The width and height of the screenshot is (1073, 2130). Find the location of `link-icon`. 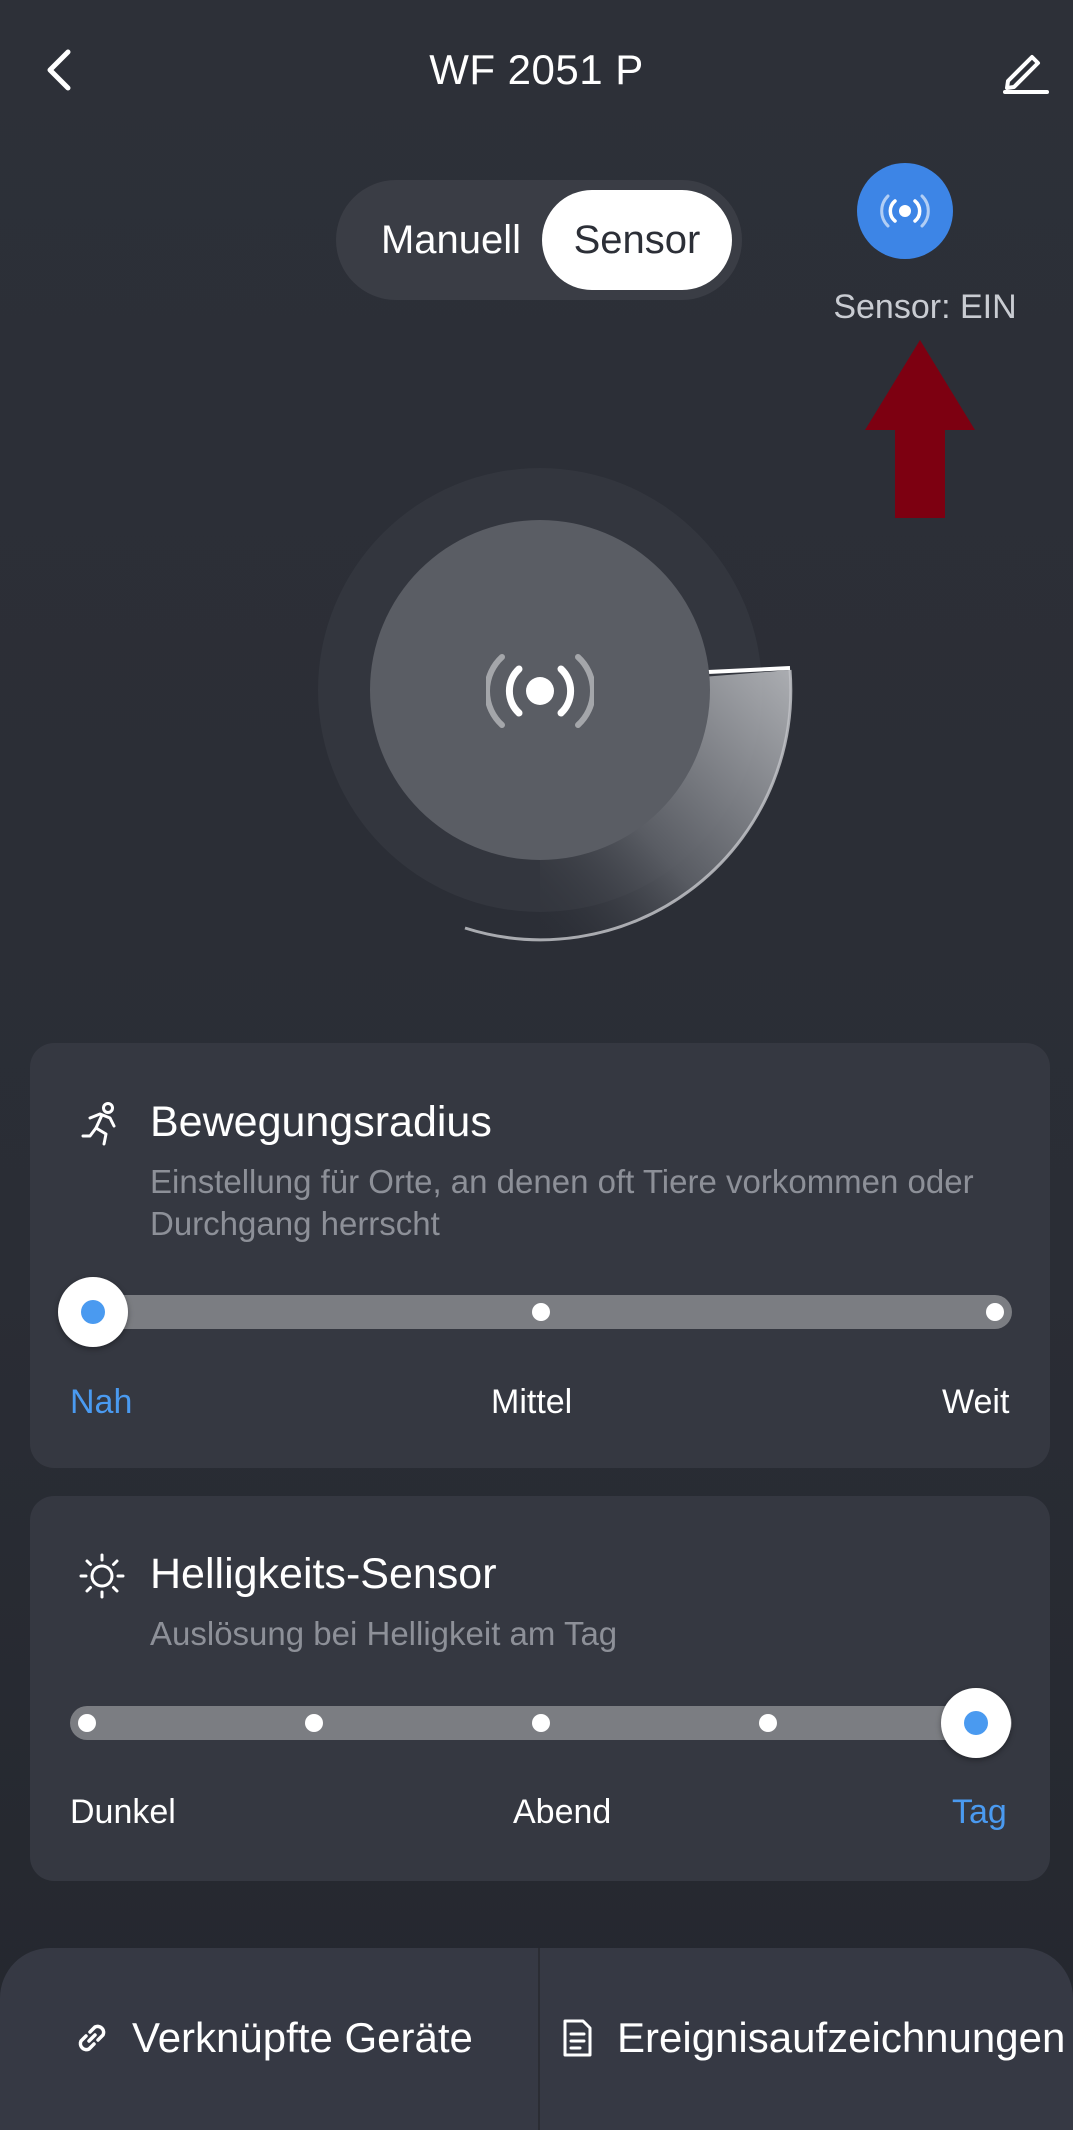

link-icon is located at coordinates (92, 2038).